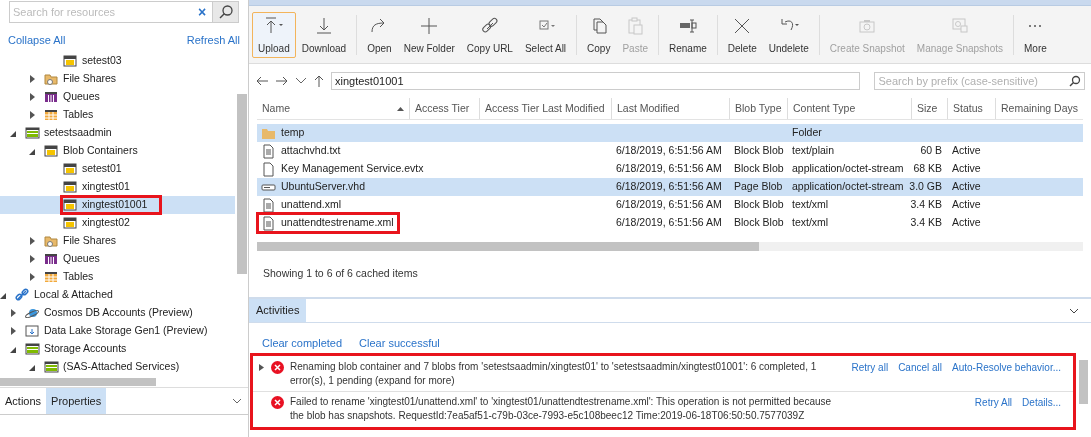  I want to click on search-button, so click(225, 12).